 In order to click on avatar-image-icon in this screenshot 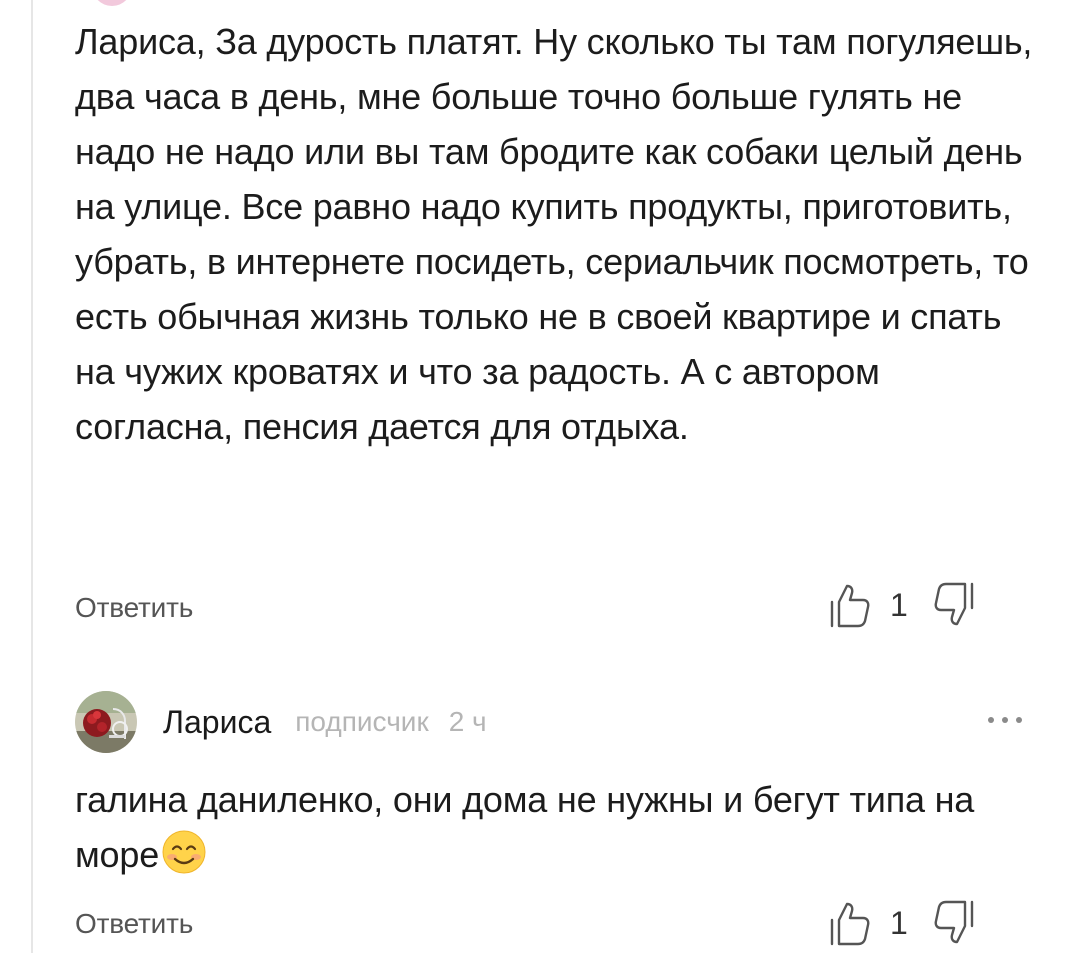, I will do `click(106, 722)`.